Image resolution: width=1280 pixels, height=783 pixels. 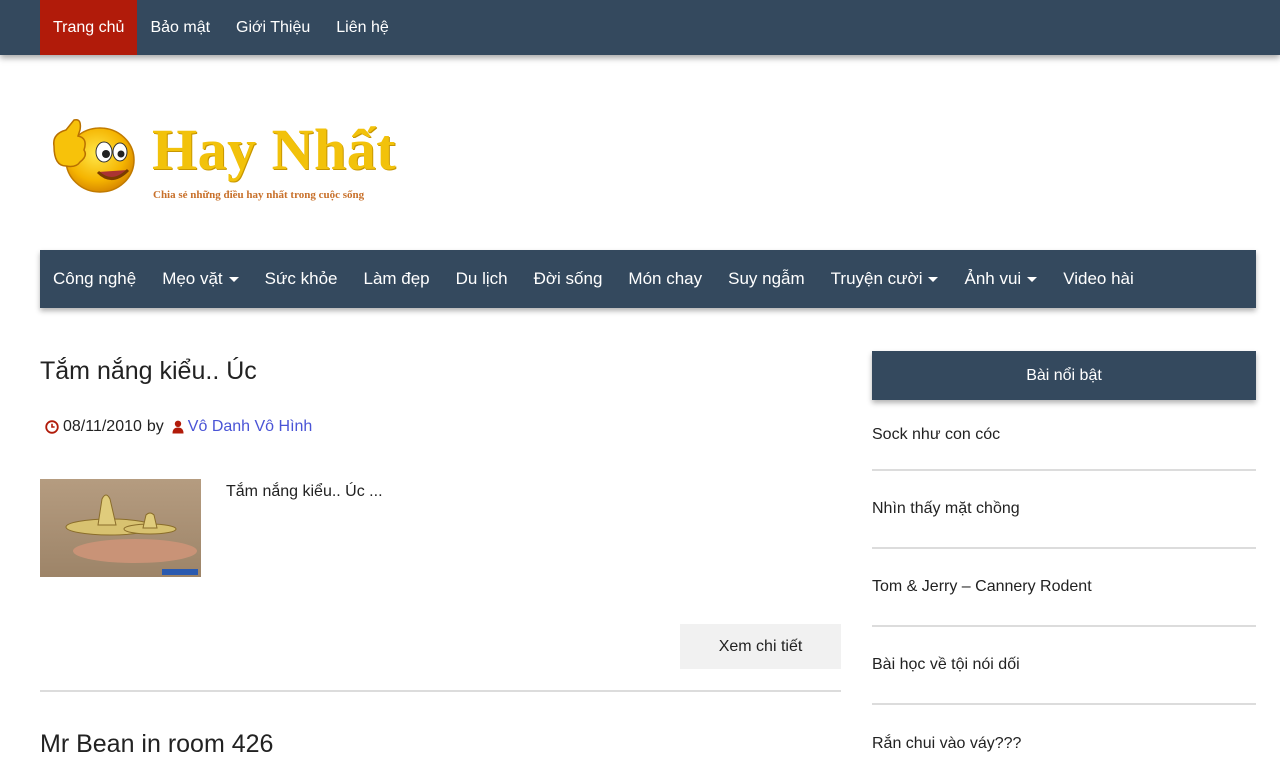 I want to click on catnav-label: Sức khỏe, so click(x=301, y=278).